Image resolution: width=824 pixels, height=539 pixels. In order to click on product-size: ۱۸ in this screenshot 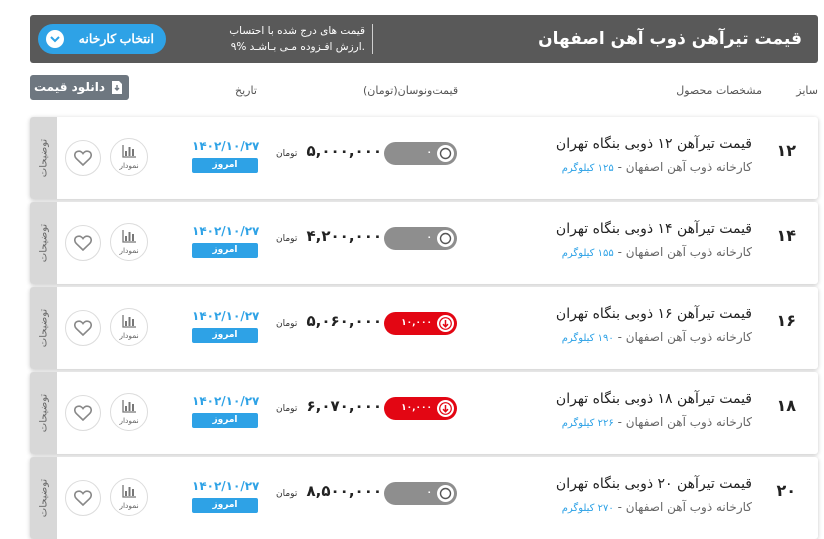, I will do `click(786, 405)`.